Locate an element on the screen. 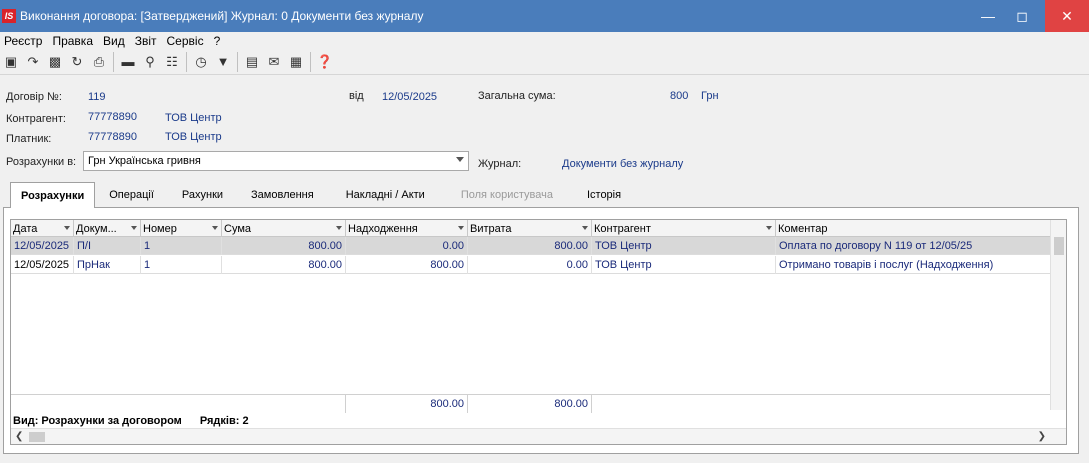 The image size is (1089, 463). close-button: ✕ is located at coordinates (1067, 16).